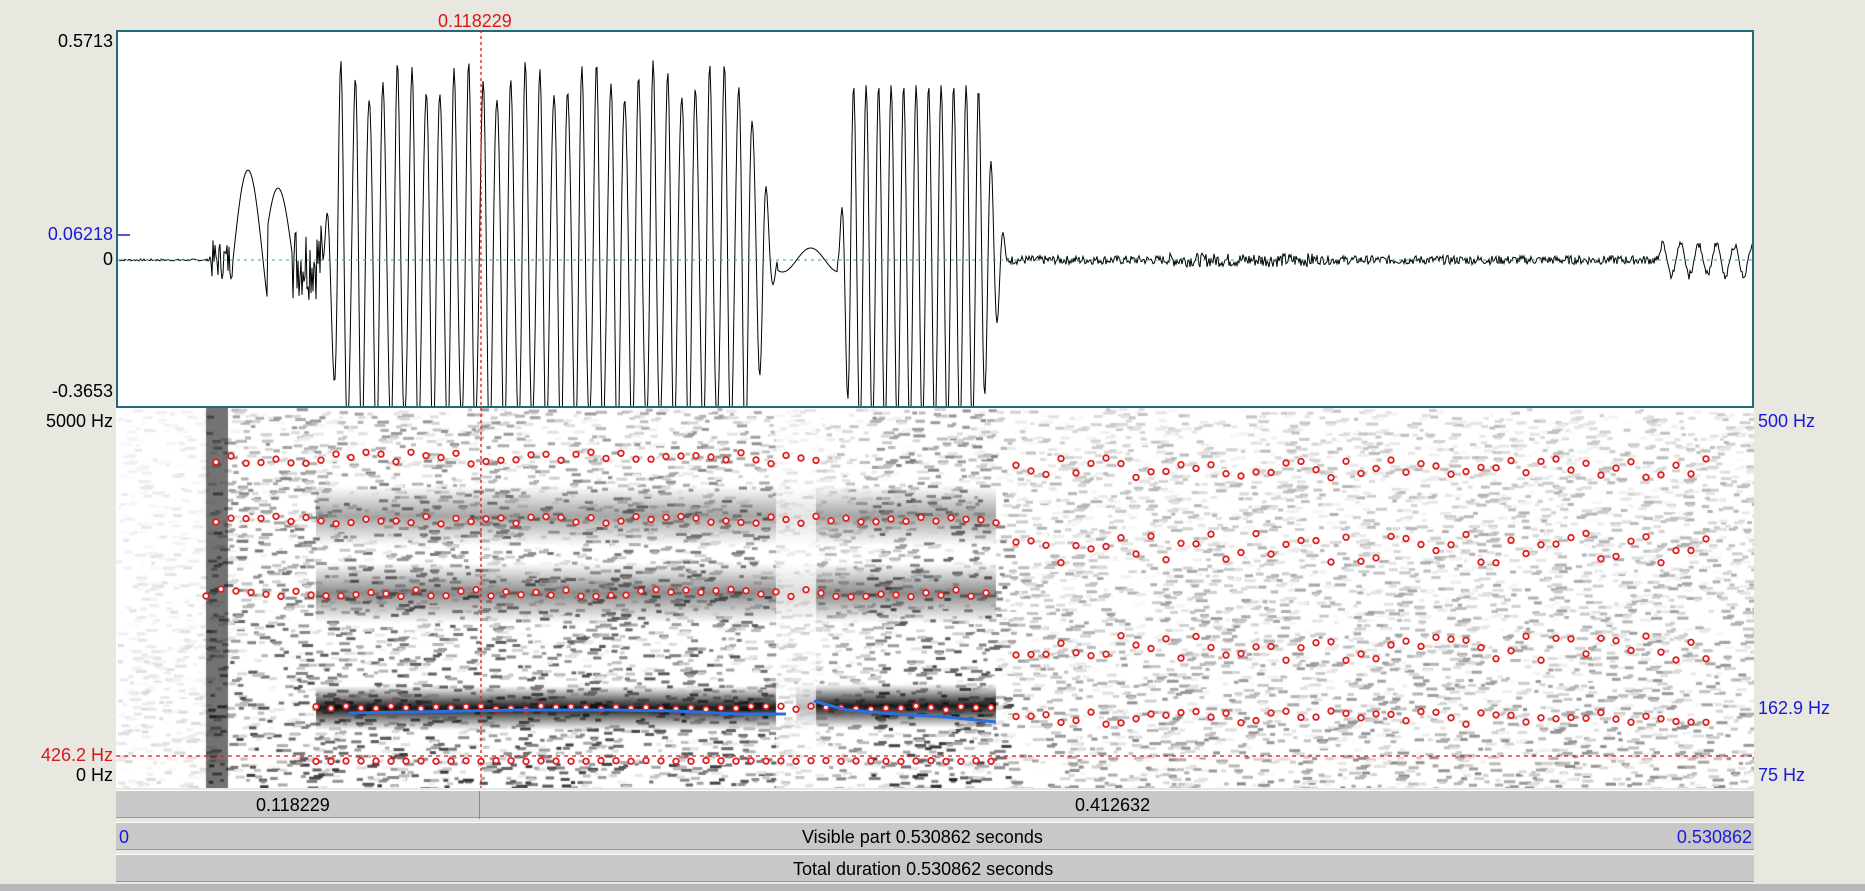 The image size is (1865, 891). I want to click on waveform-ycursor-label: 0.06218, so click(80, 234).